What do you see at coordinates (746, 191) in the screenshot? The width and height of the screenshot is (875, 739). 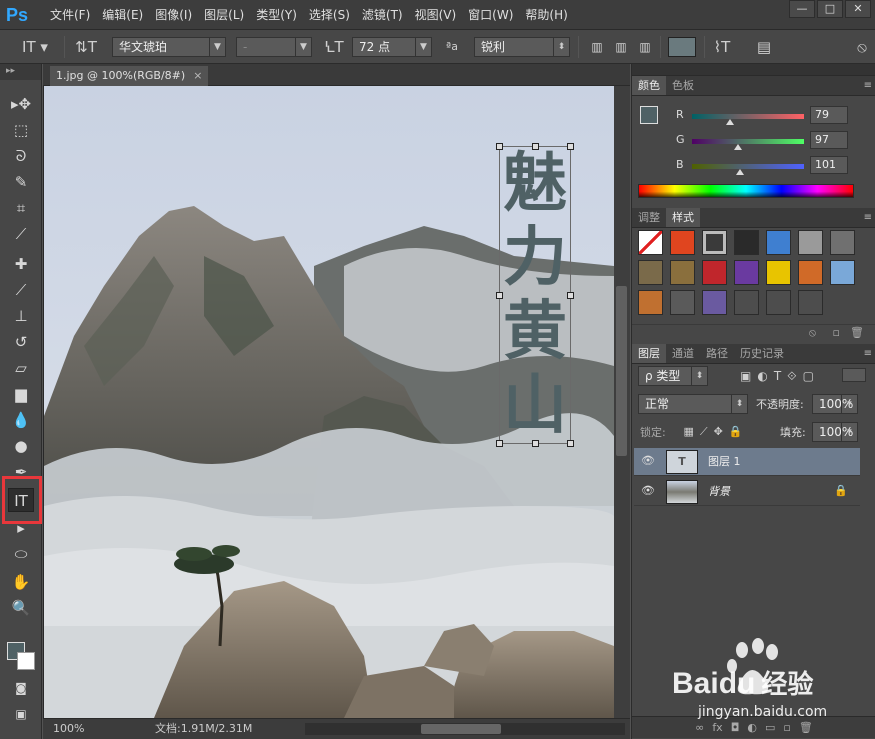 I see `color-spectrum` at bounding box center [746, 191].